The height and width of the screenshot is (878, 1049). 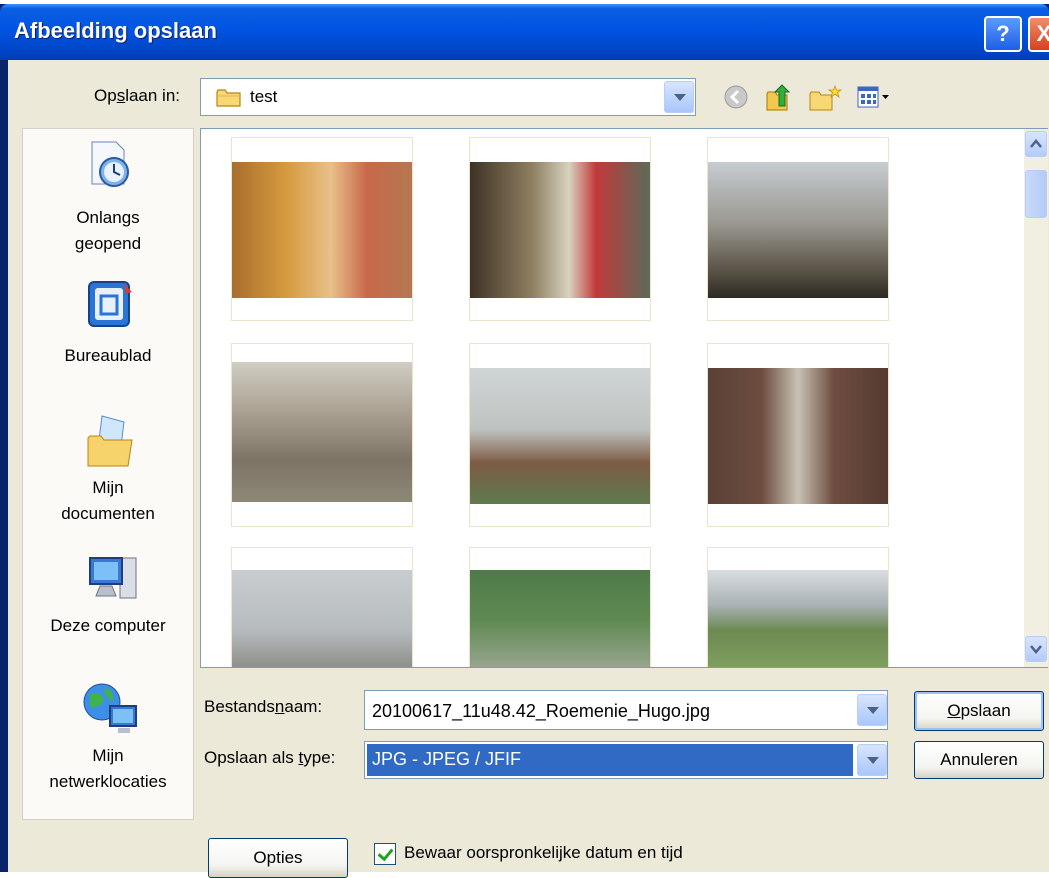 I want to click on chevron-down-icon, so click(x=1036, y=649).